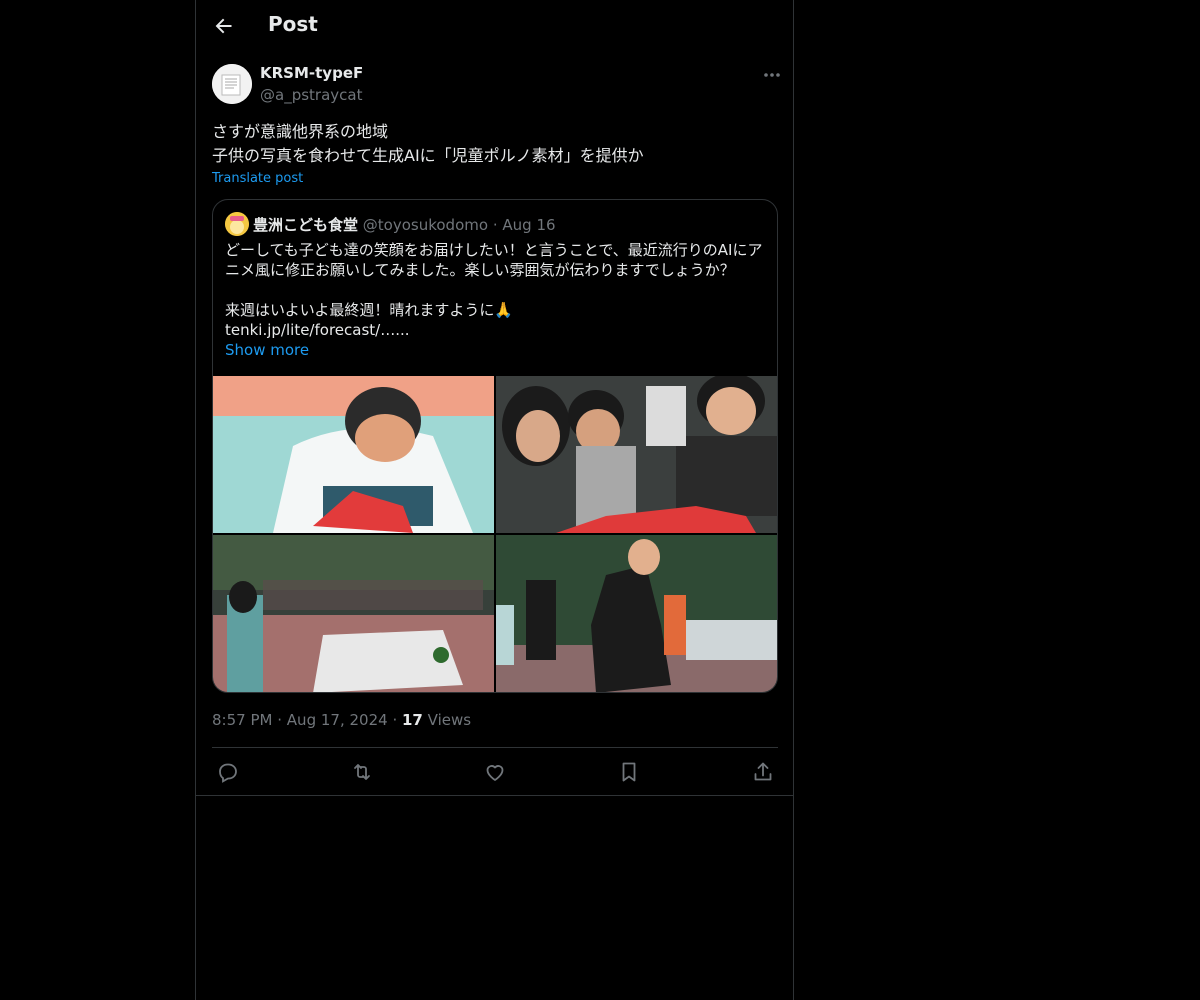 The width and height of the screenshot is (1200, 1000). What do you see at coordinates (629, 772) in the screenshot?
I see `bookmark-icon` at bounding box center [629, 772].